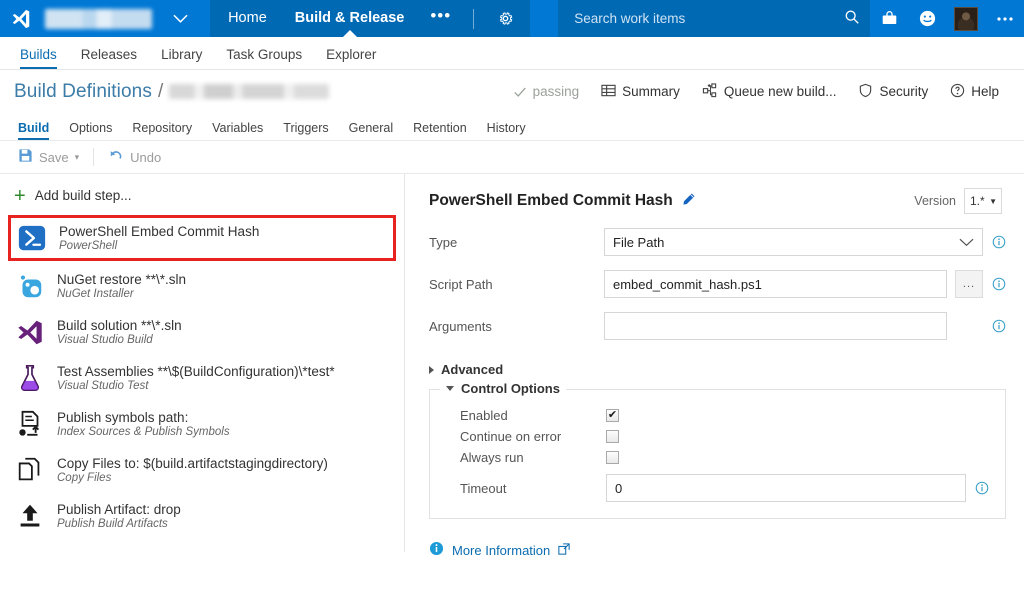 The height and width of the screenshot is (611, 1024). I want to click on version-label: Version, so click(935, 201).